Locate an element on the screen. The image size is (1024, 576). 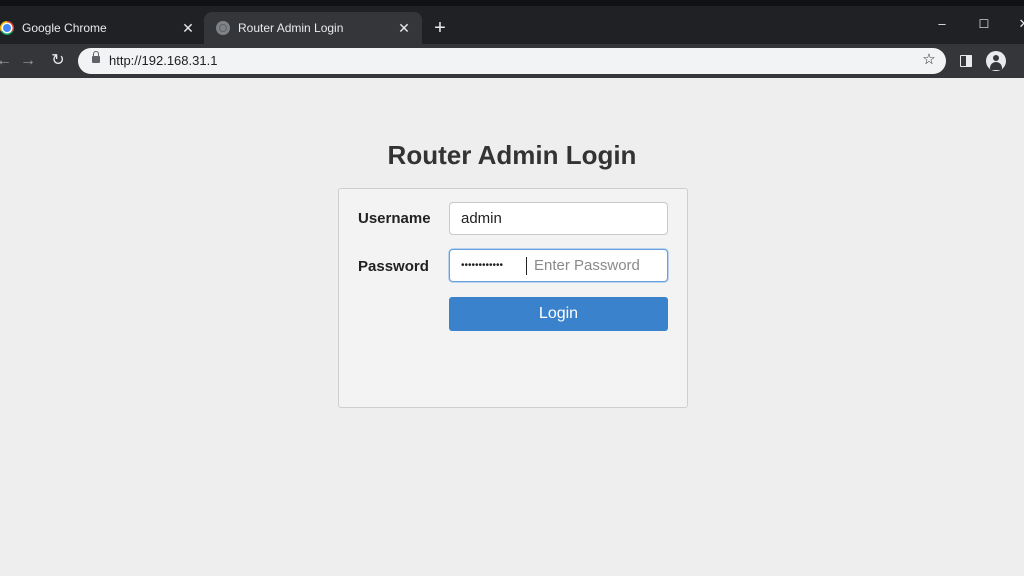
chrome-icon is located at coordinates (7, 28).